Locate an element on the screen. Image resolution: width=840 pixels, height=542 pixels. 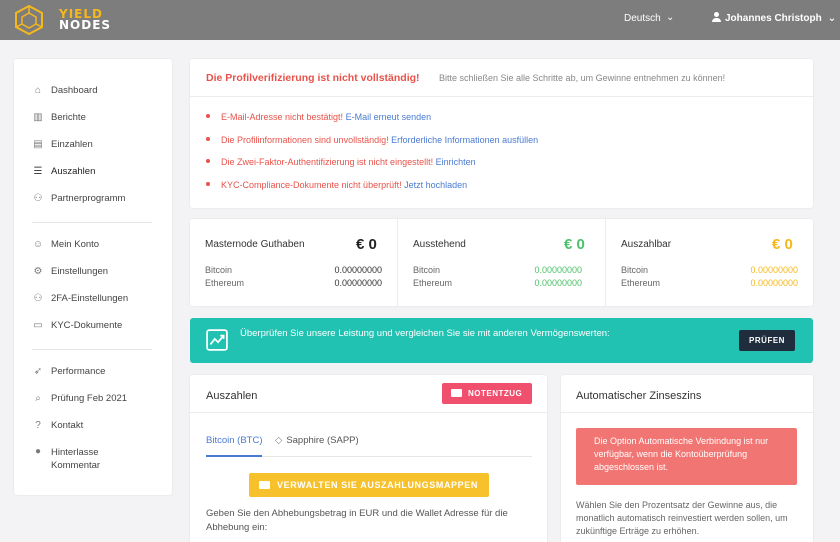
logo: YIELD NODES is located at coordinates (61, 20).